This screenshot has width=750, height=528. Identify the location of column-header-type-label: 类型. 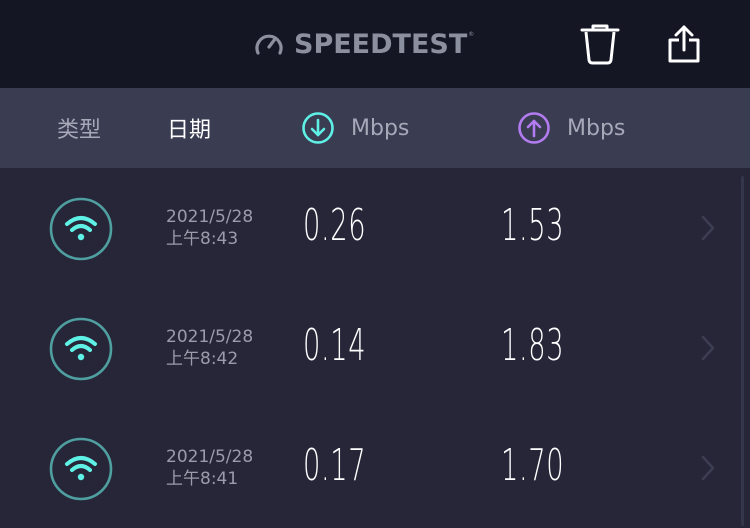
(79, 130).